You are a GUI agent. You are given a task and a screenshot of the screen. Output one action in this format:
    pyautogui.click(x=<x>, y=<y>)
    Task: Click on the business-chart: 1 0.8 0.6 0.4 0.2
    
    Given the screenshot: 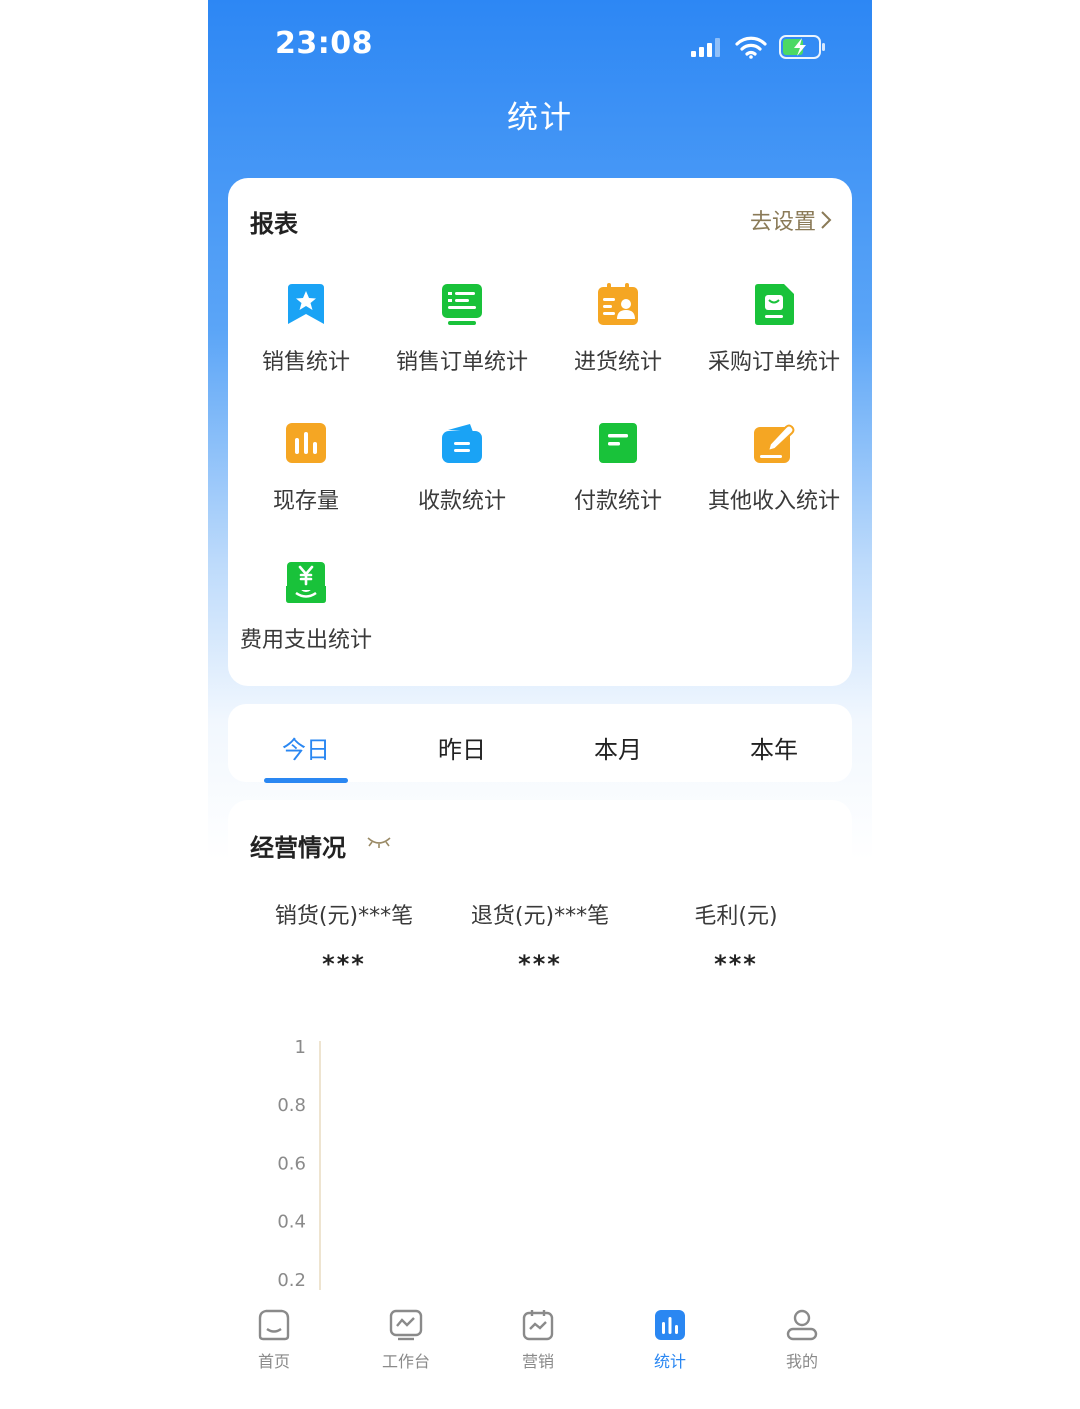 What is the action you would take?
    pyautogui.click(x=299, y=1163)
    